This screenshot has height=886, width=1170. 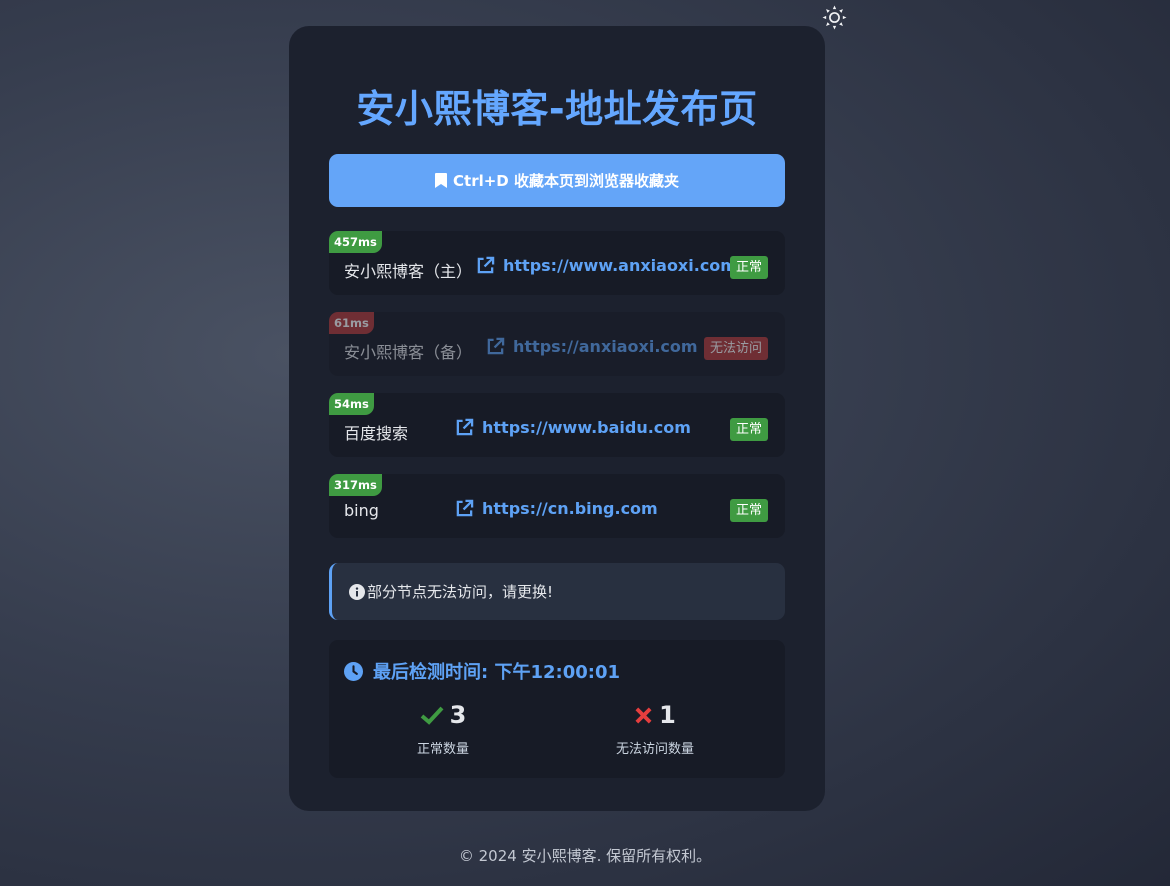 What do you see at coordinates (458, 715) in the screenshot?
I see `ok-count: 3` at bounding box center [458, 715].